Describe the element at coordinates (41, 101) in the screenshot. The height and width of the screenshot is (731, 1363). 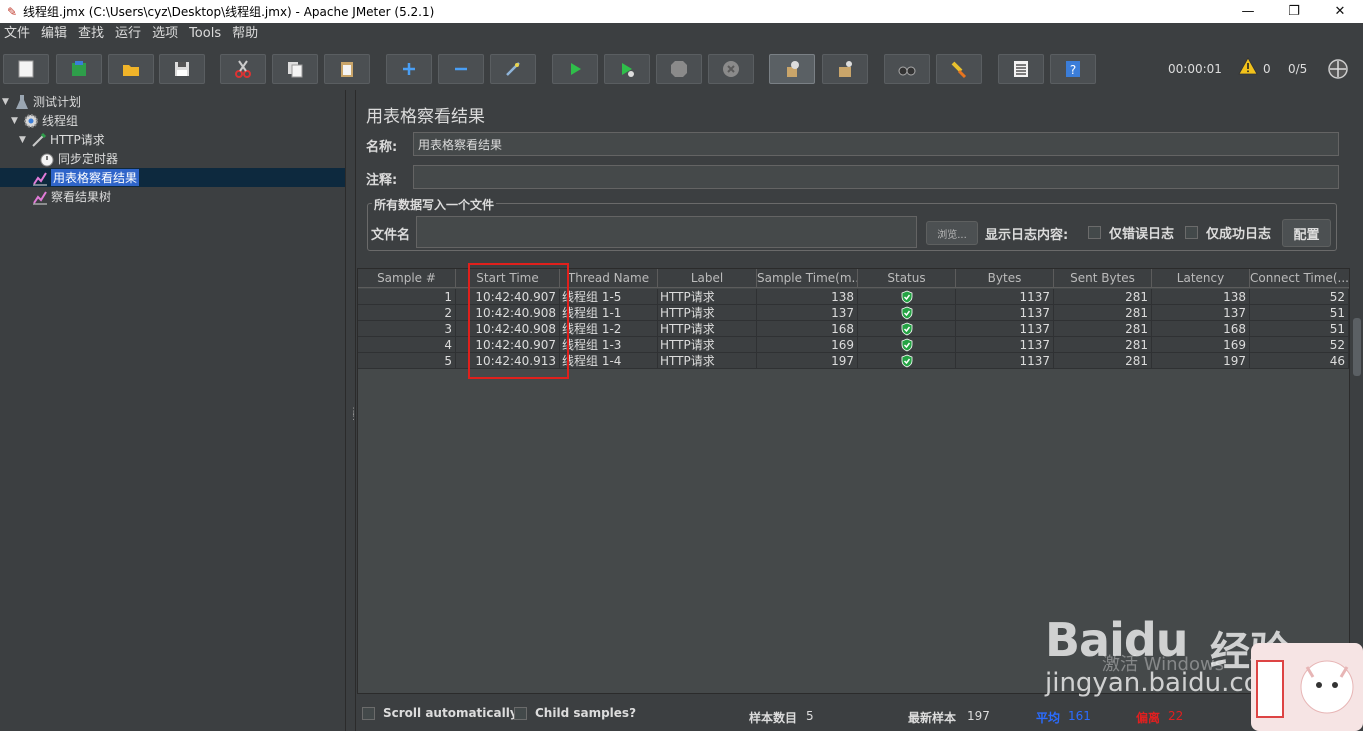
I see `tree-item-test-plan: ▼ 测试计划` at that location.